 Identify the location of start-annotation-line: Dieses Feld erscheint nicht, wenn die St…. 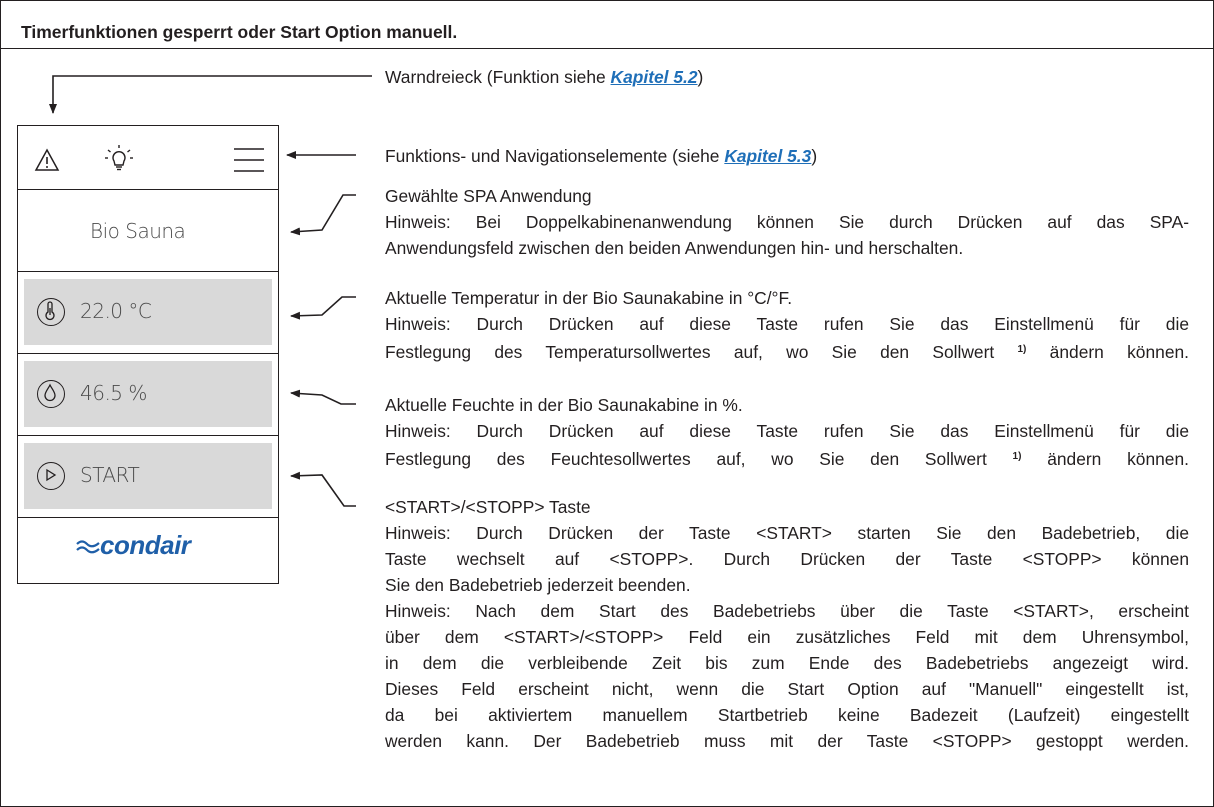
(787, 689).